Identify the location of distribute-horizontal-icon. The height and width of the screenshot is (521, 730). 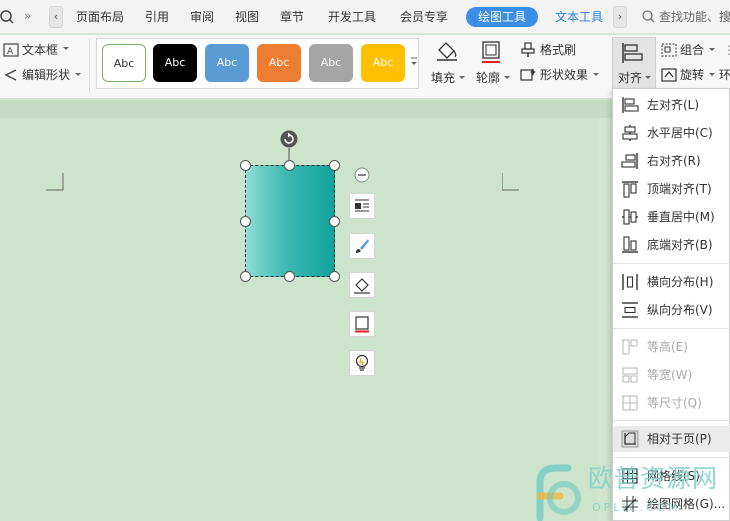
(630, 282).